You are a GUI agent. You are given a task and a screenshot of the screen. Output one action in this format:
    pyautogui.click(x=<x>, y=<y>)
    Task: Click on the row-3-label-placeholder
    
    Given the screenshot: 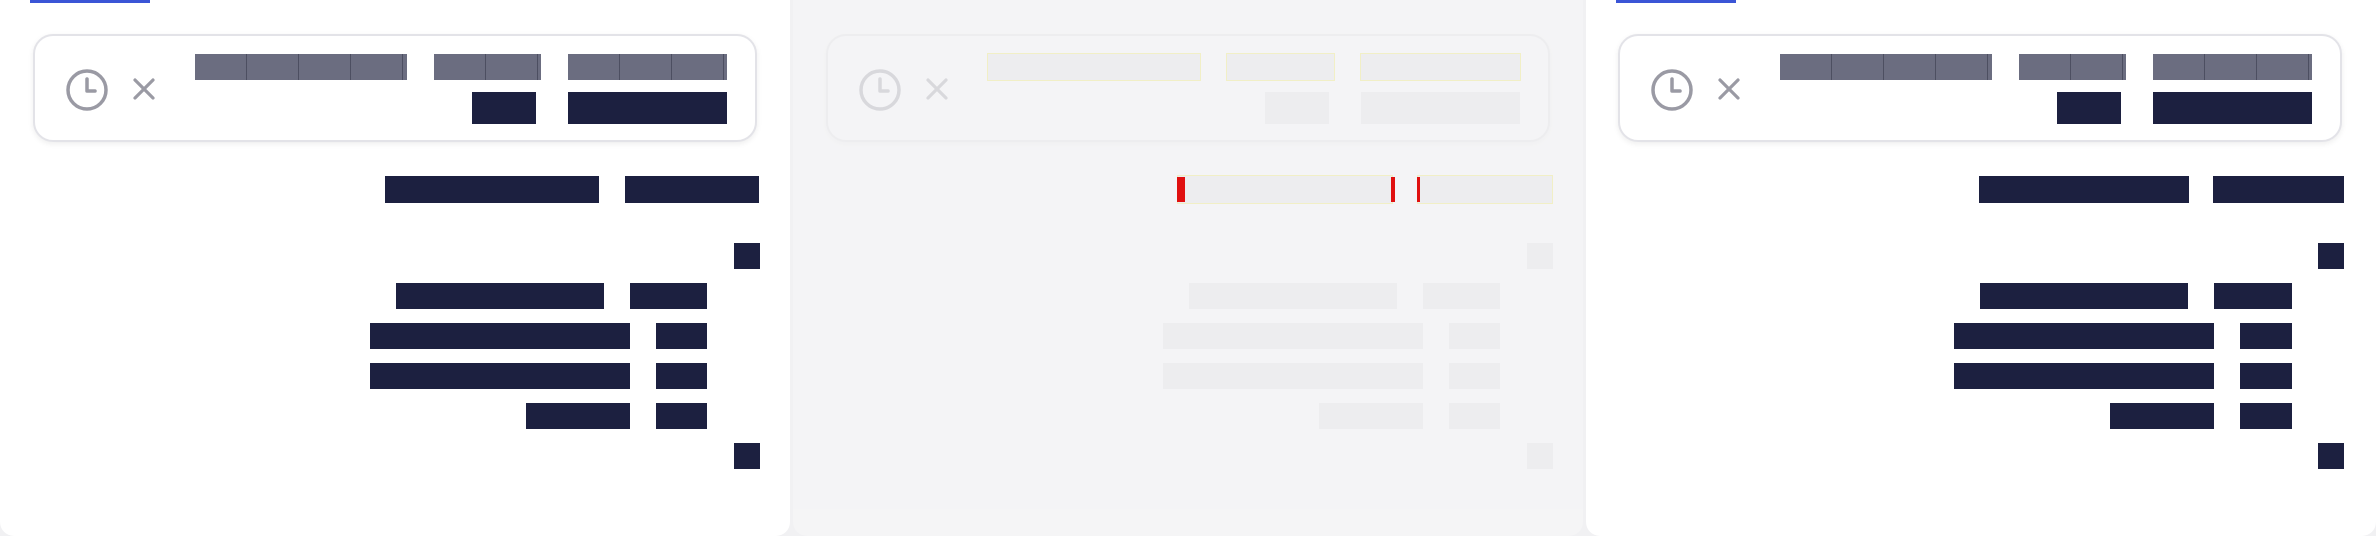 What is the action you would take?
    pyautogui.click(x=1293, y=376)
    